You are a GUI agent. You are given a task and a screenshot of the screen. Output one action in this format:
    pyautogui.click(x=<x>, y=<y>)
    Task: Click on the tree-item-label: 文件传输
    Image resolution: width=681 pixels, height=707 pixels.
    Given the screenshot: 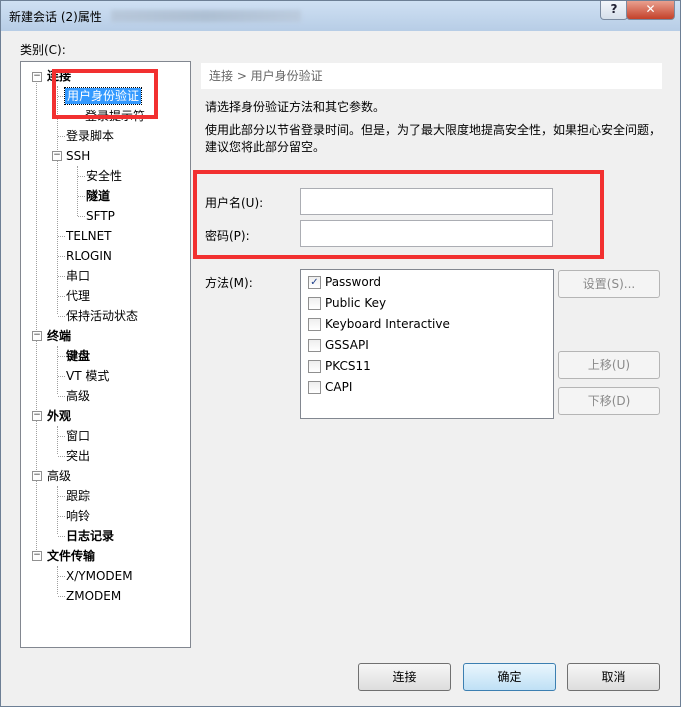 What is the action you would take?
    pyautogui.click(x=71, y=556)
    